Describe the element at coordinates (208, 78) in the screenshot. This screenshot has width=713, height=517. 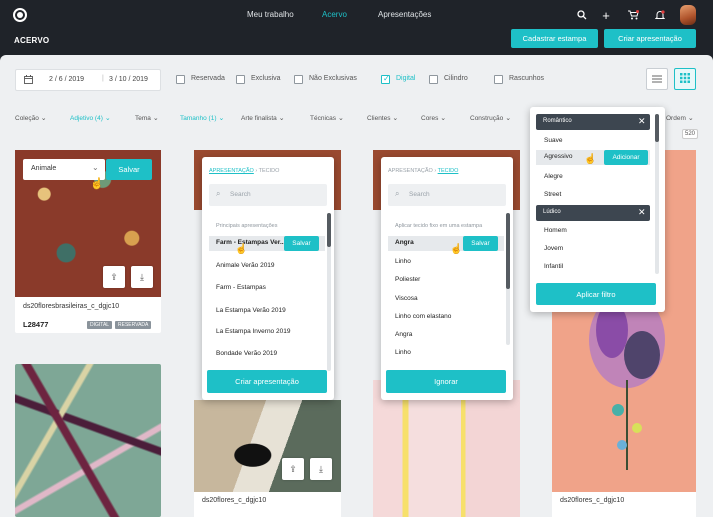
I see `reservada-label: Reservada` at that location.